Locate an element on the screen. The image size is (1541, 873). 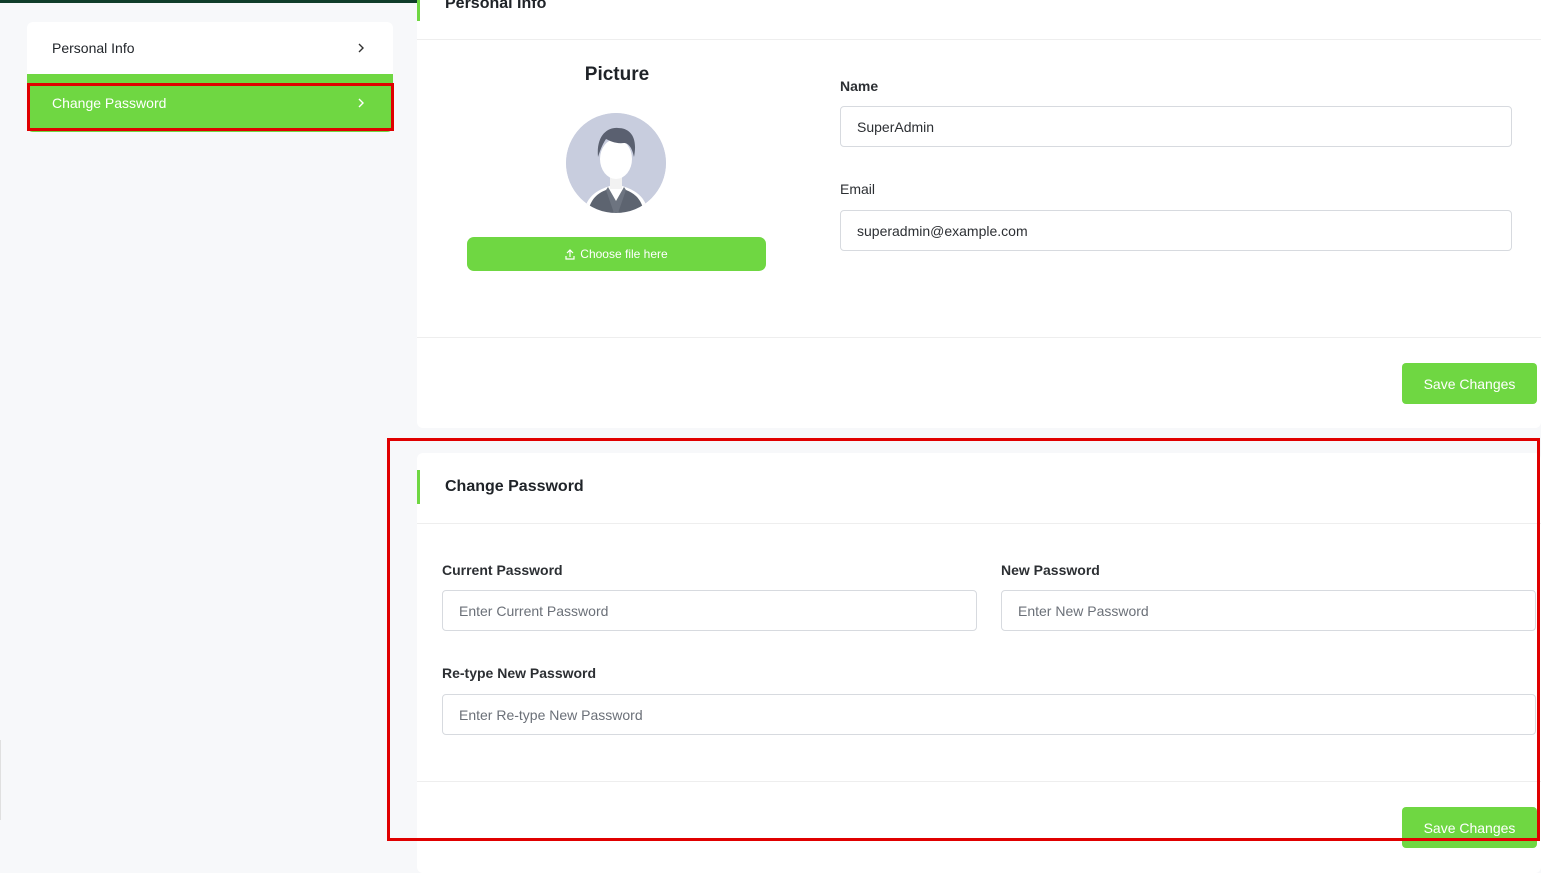
current-password-label: Current Password is located at coordinates (502, 570).